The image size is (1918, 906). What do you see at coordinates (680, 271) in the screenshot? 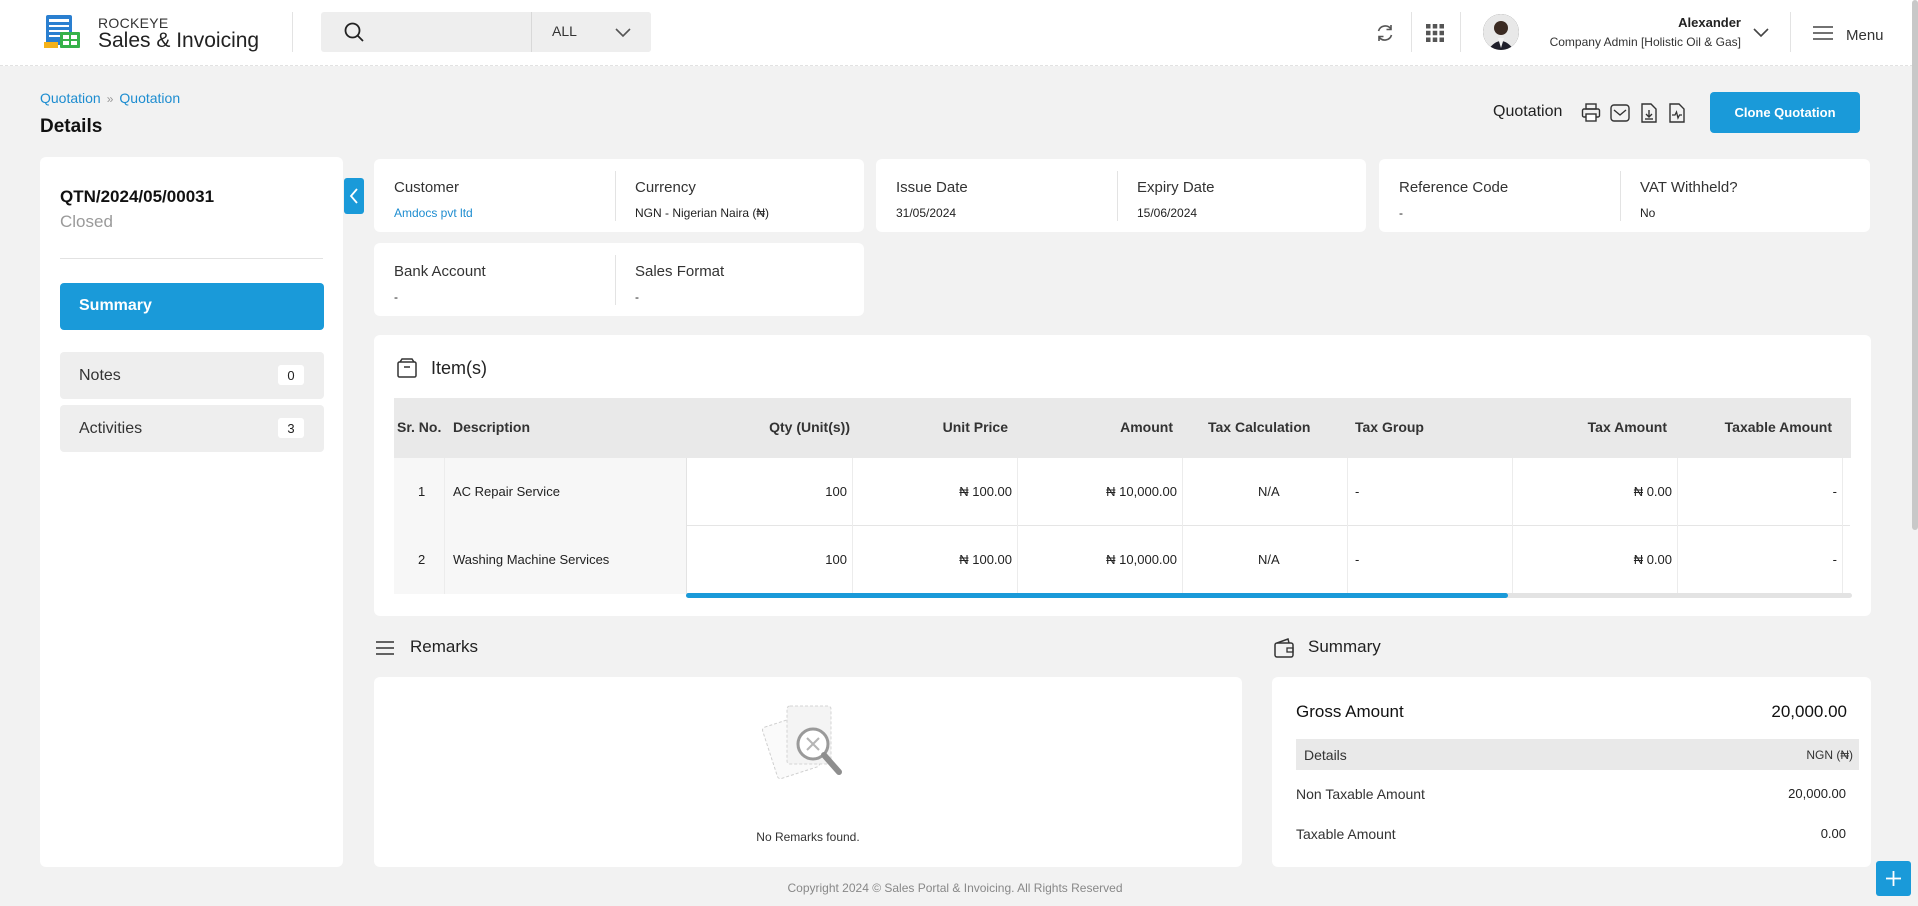
I see `field-label: Sales Format` at bounding box center [680, 271].